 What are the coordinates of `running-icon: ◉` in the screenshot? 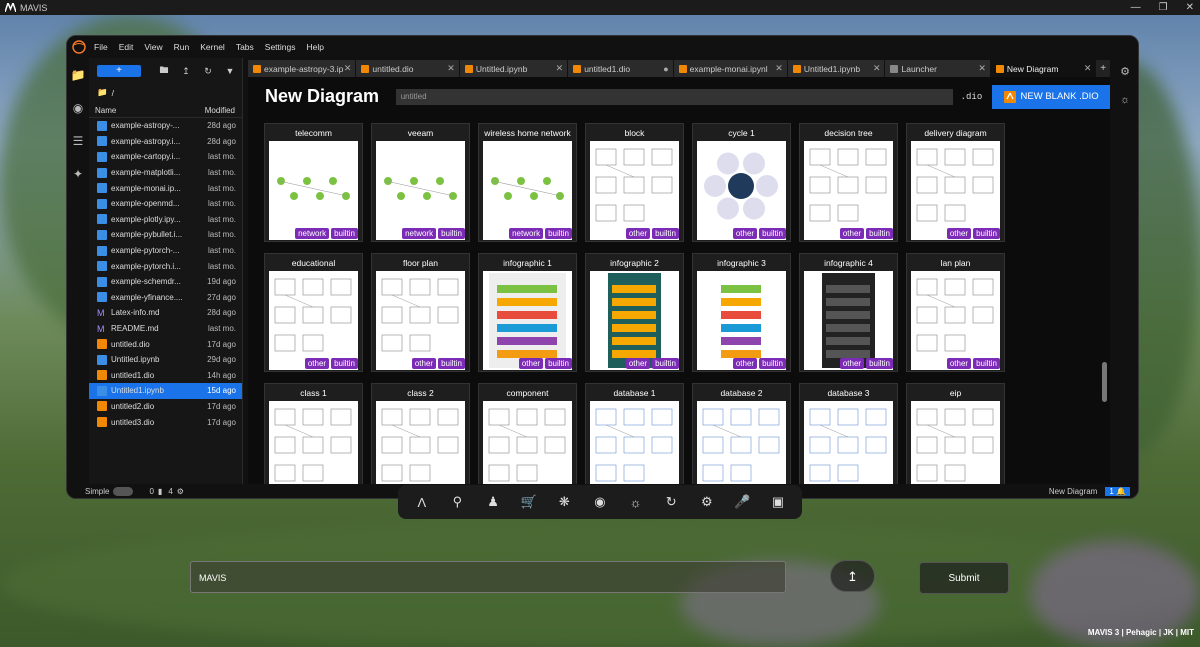 It's located at (78, 107).